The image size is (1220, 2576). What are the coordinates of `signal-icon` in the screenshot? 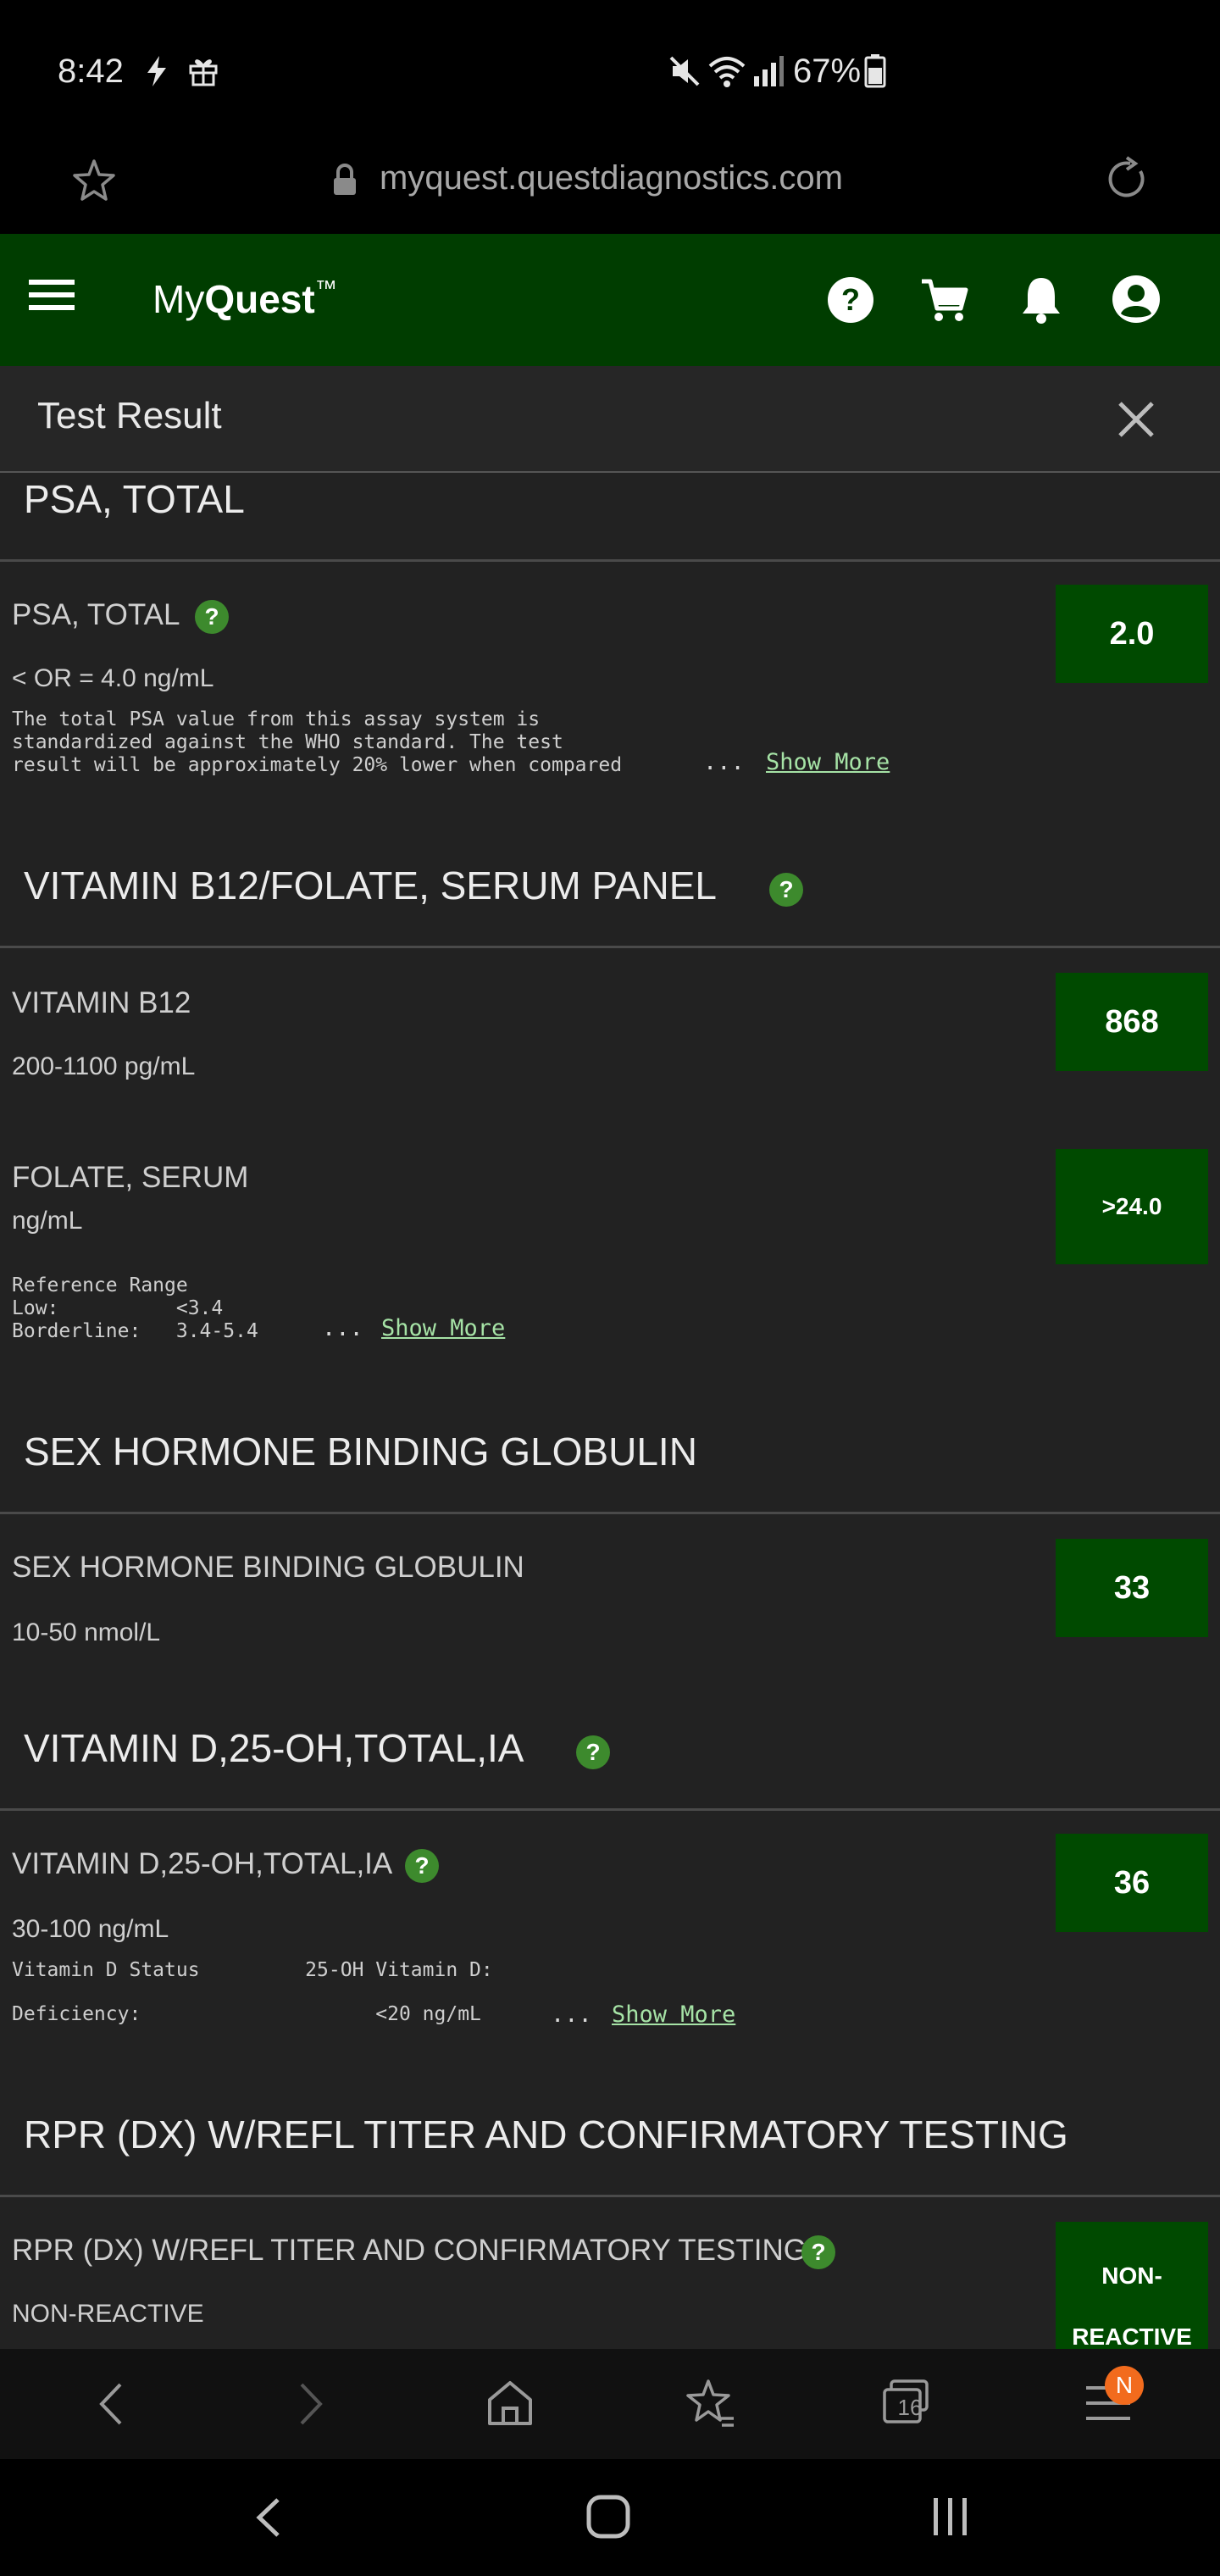 It's located at (768, 73).